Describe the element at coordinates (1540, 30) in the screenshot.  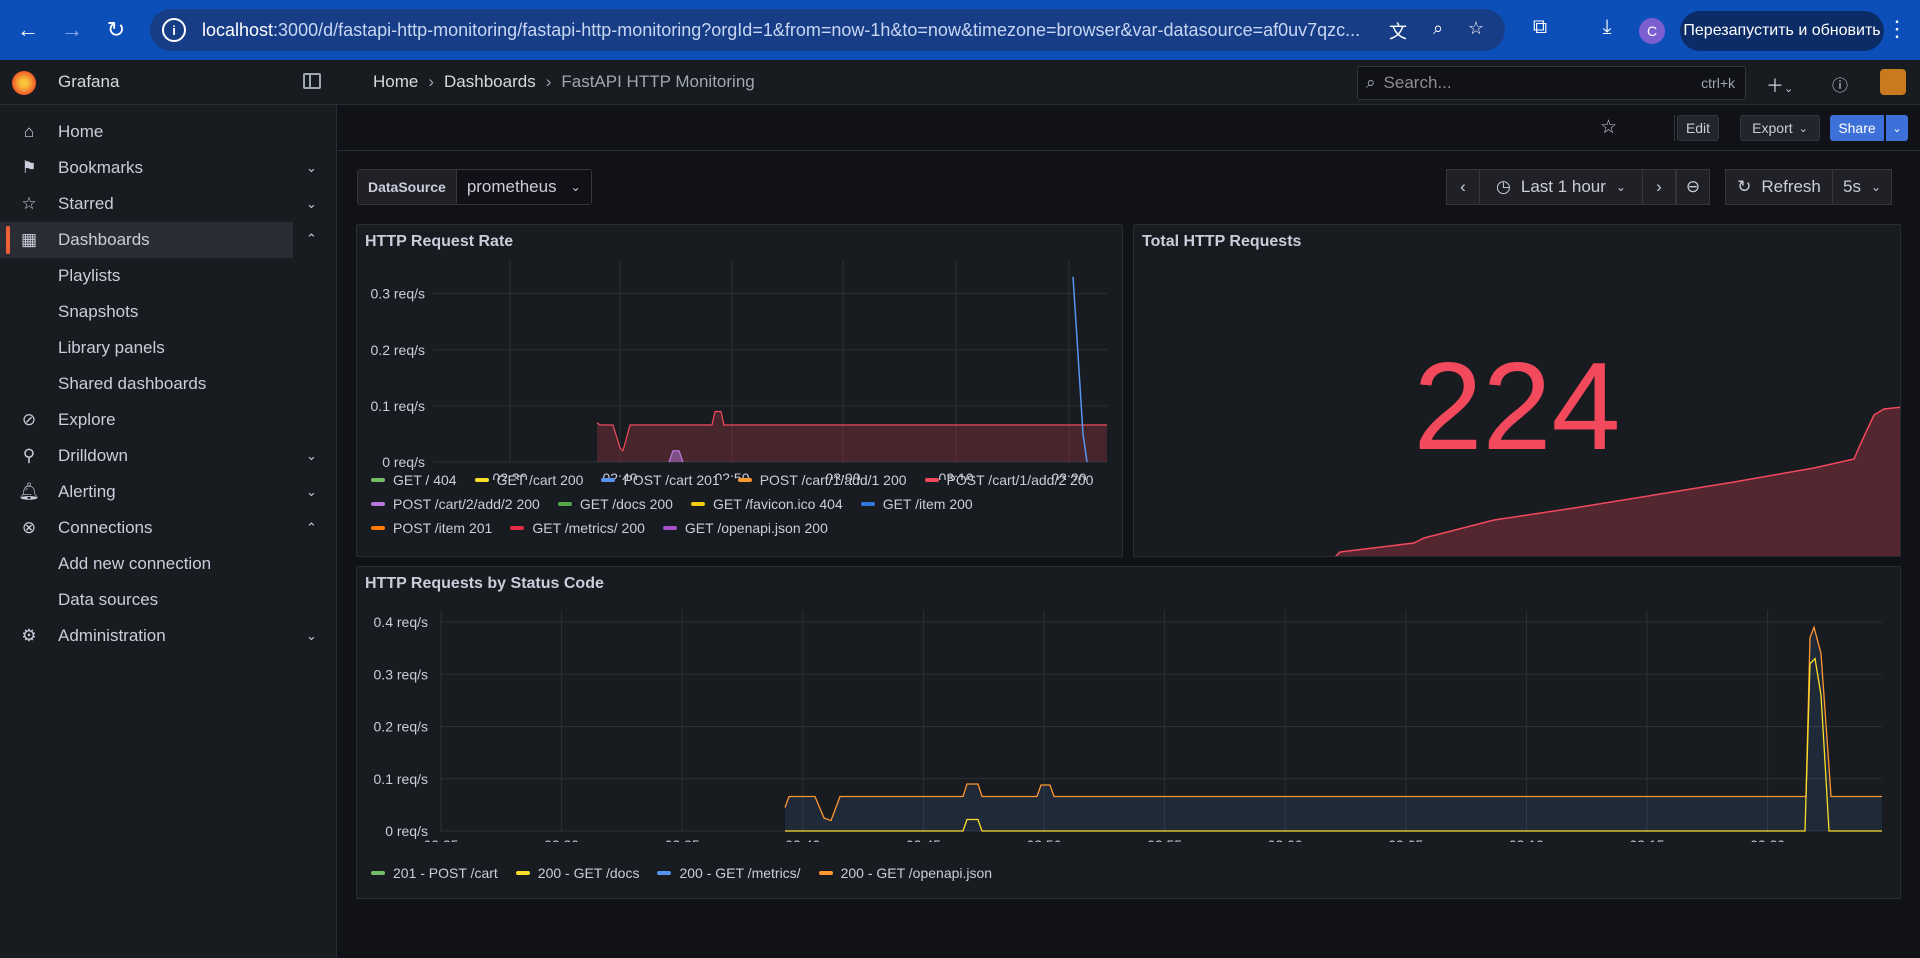
I see `extensions-icon: ⧉` at that location.